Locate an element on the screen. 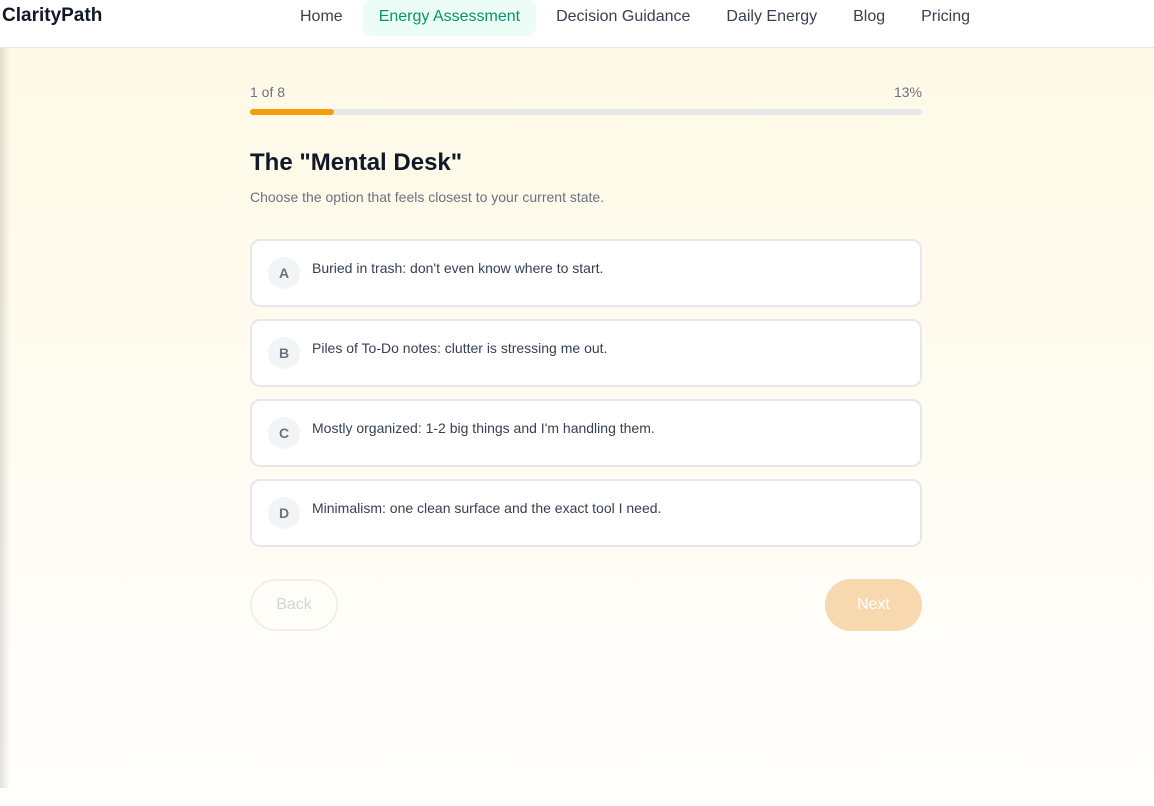  option-letter-badge: D is located at coordinates (284, 513).